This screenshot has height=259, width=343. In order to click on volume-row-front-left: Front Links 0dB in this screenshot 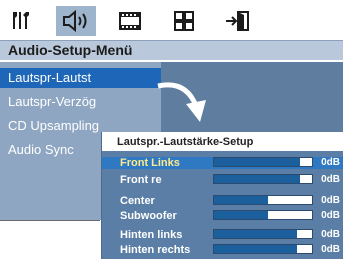, I will do `click(222, 163)`.